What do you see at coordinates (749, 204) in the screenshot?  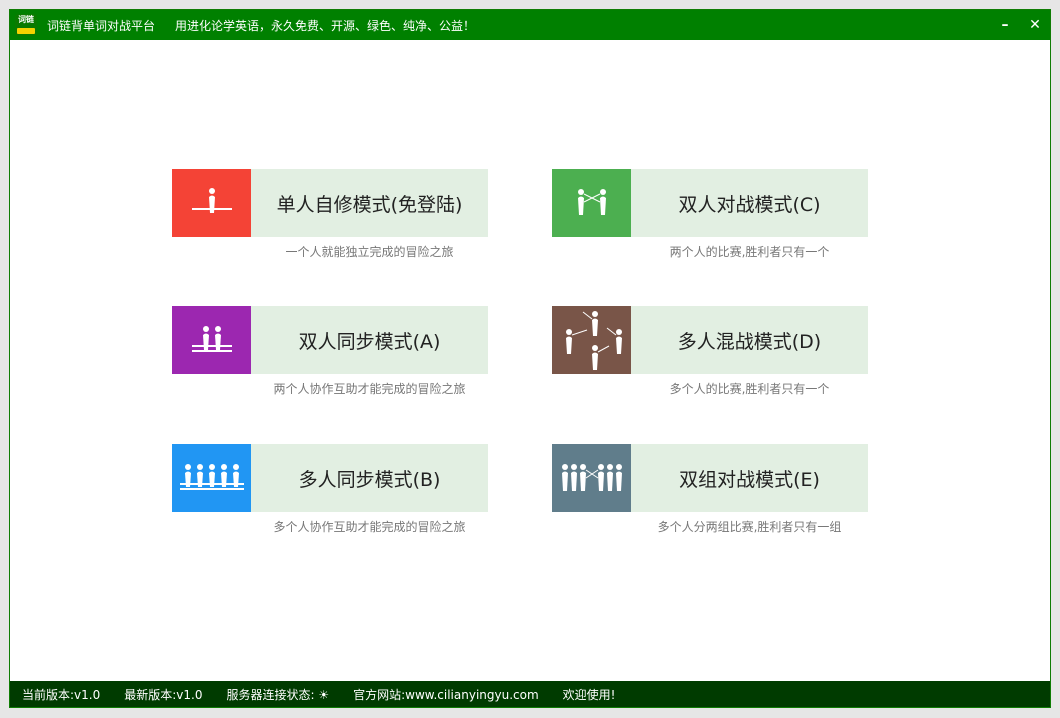 I see `two-battle-mode-label: 双人对战模式(C)` at bounding box center [749, 204].